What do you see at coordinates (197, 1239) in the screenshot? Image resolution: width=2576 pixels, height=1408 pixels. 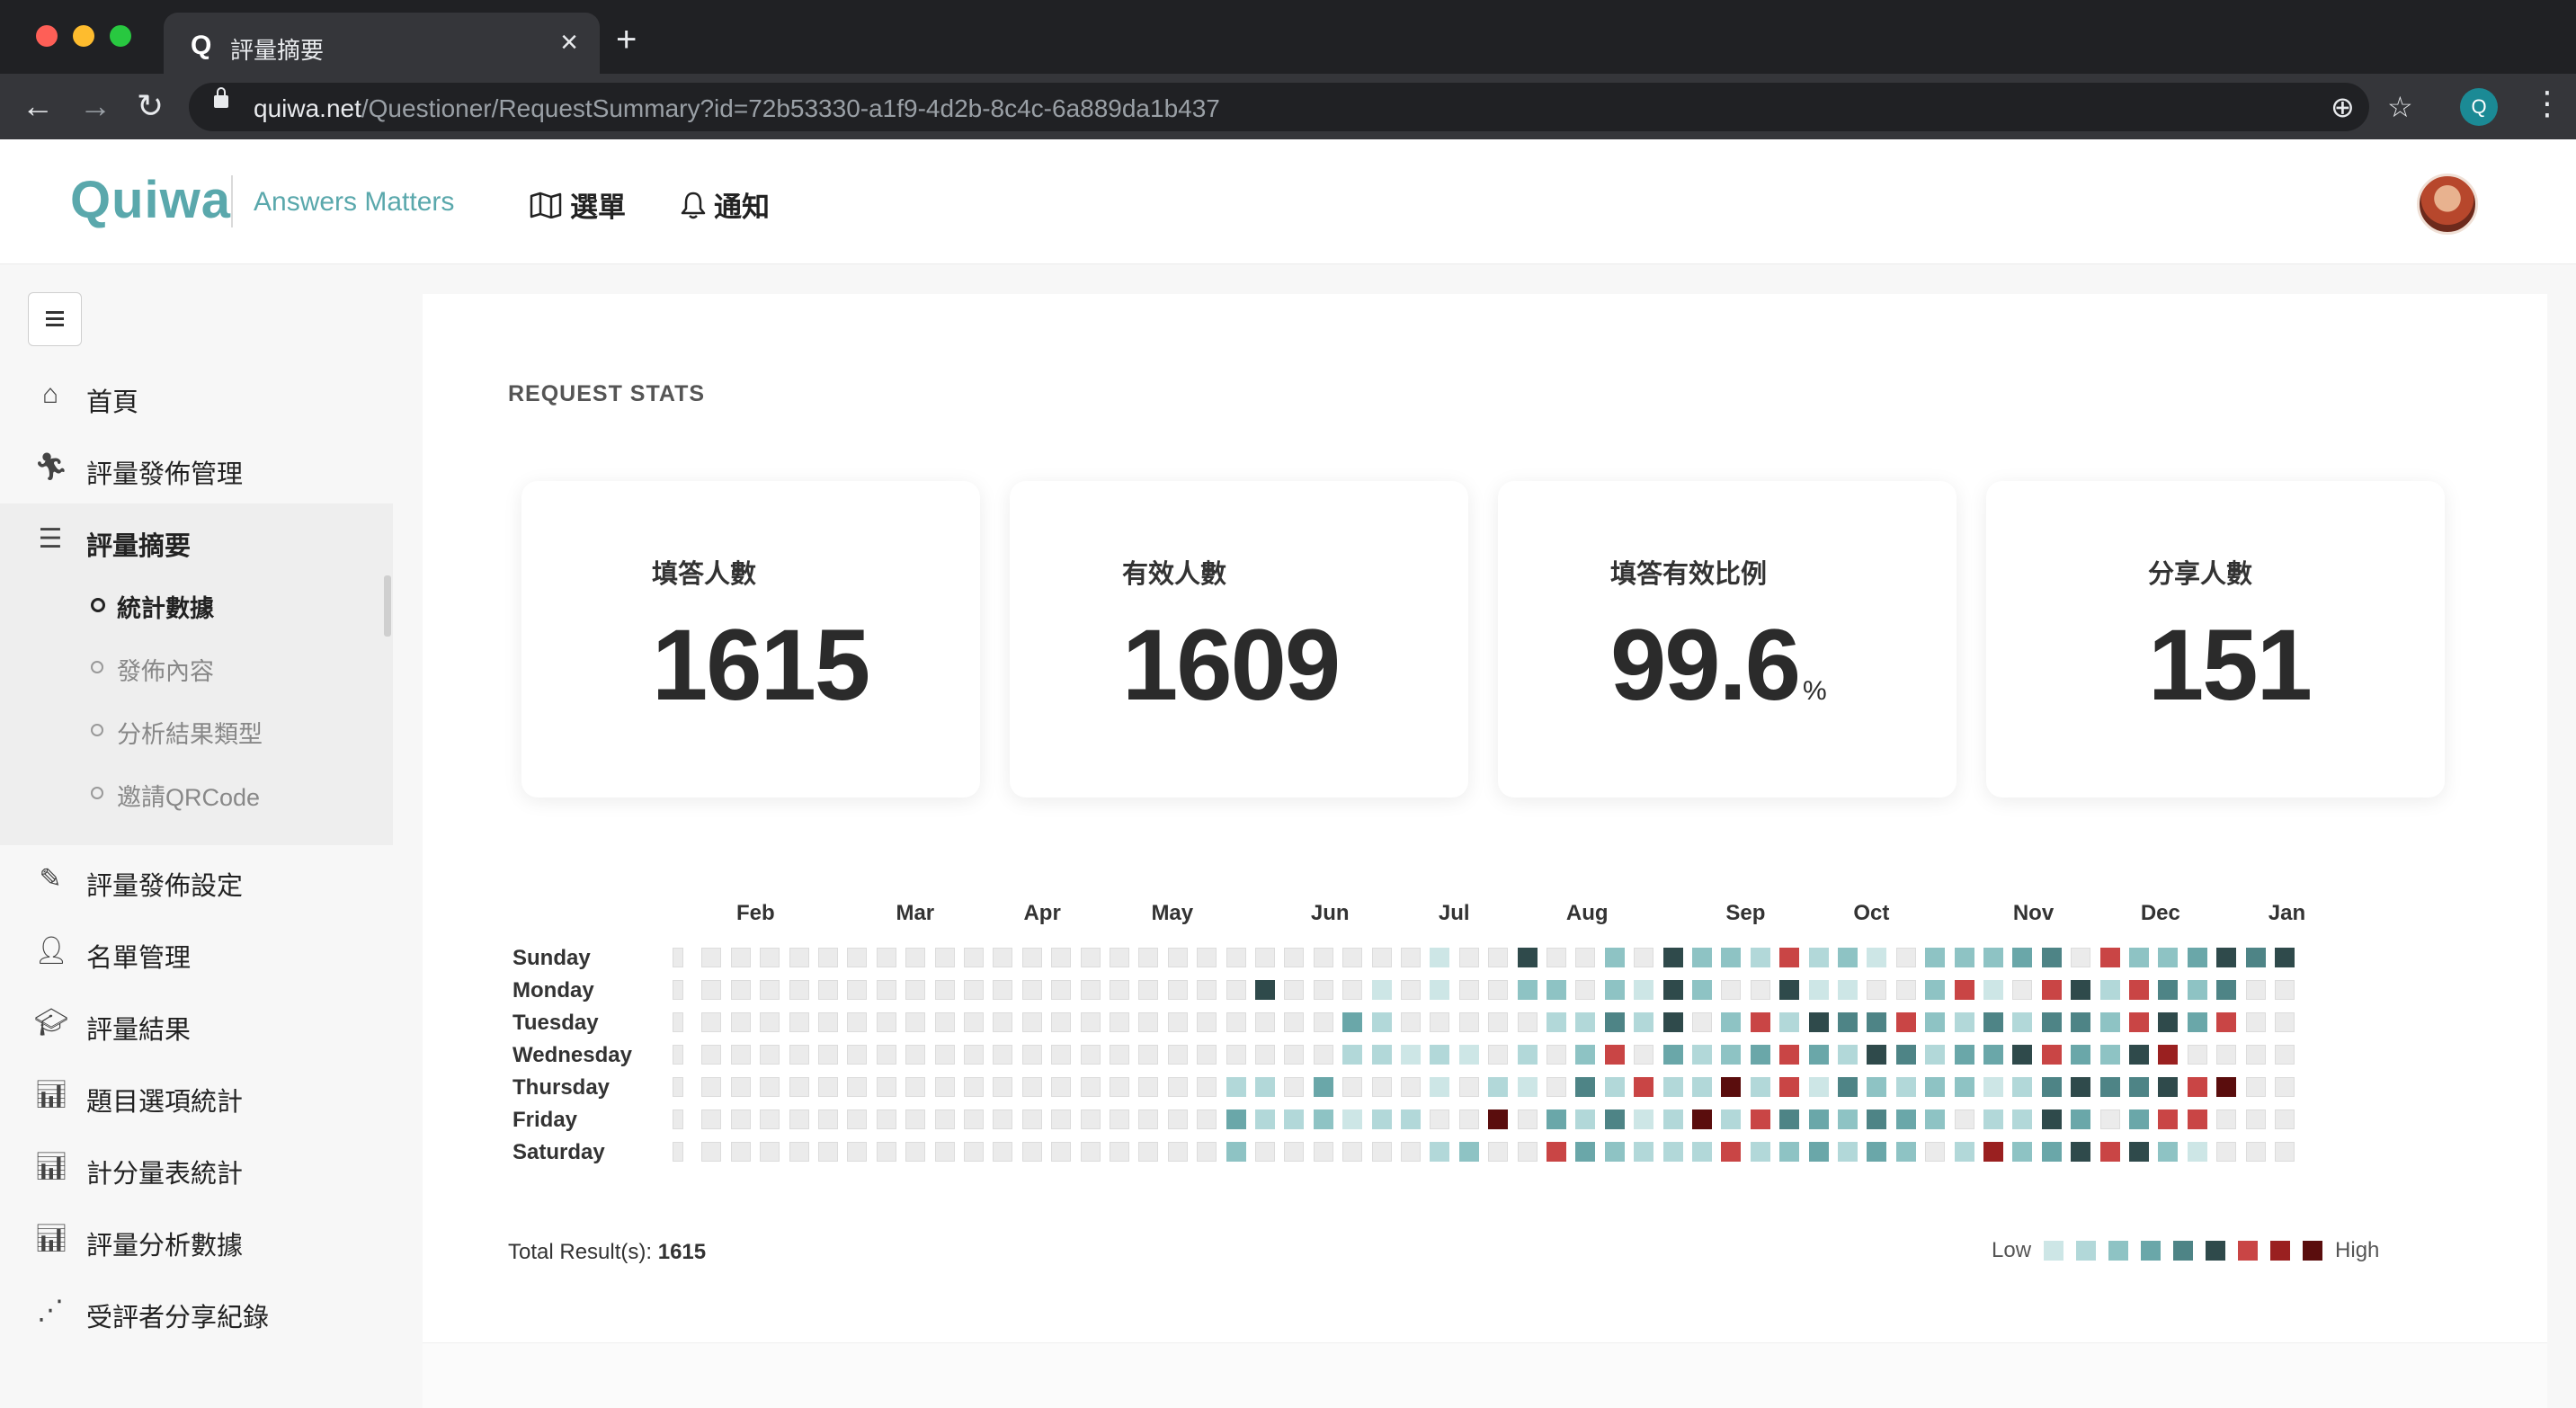 I see `sidebar-item-analysis-data: 📊︎ 評量分析數據` at bounding box center [197, 1239].